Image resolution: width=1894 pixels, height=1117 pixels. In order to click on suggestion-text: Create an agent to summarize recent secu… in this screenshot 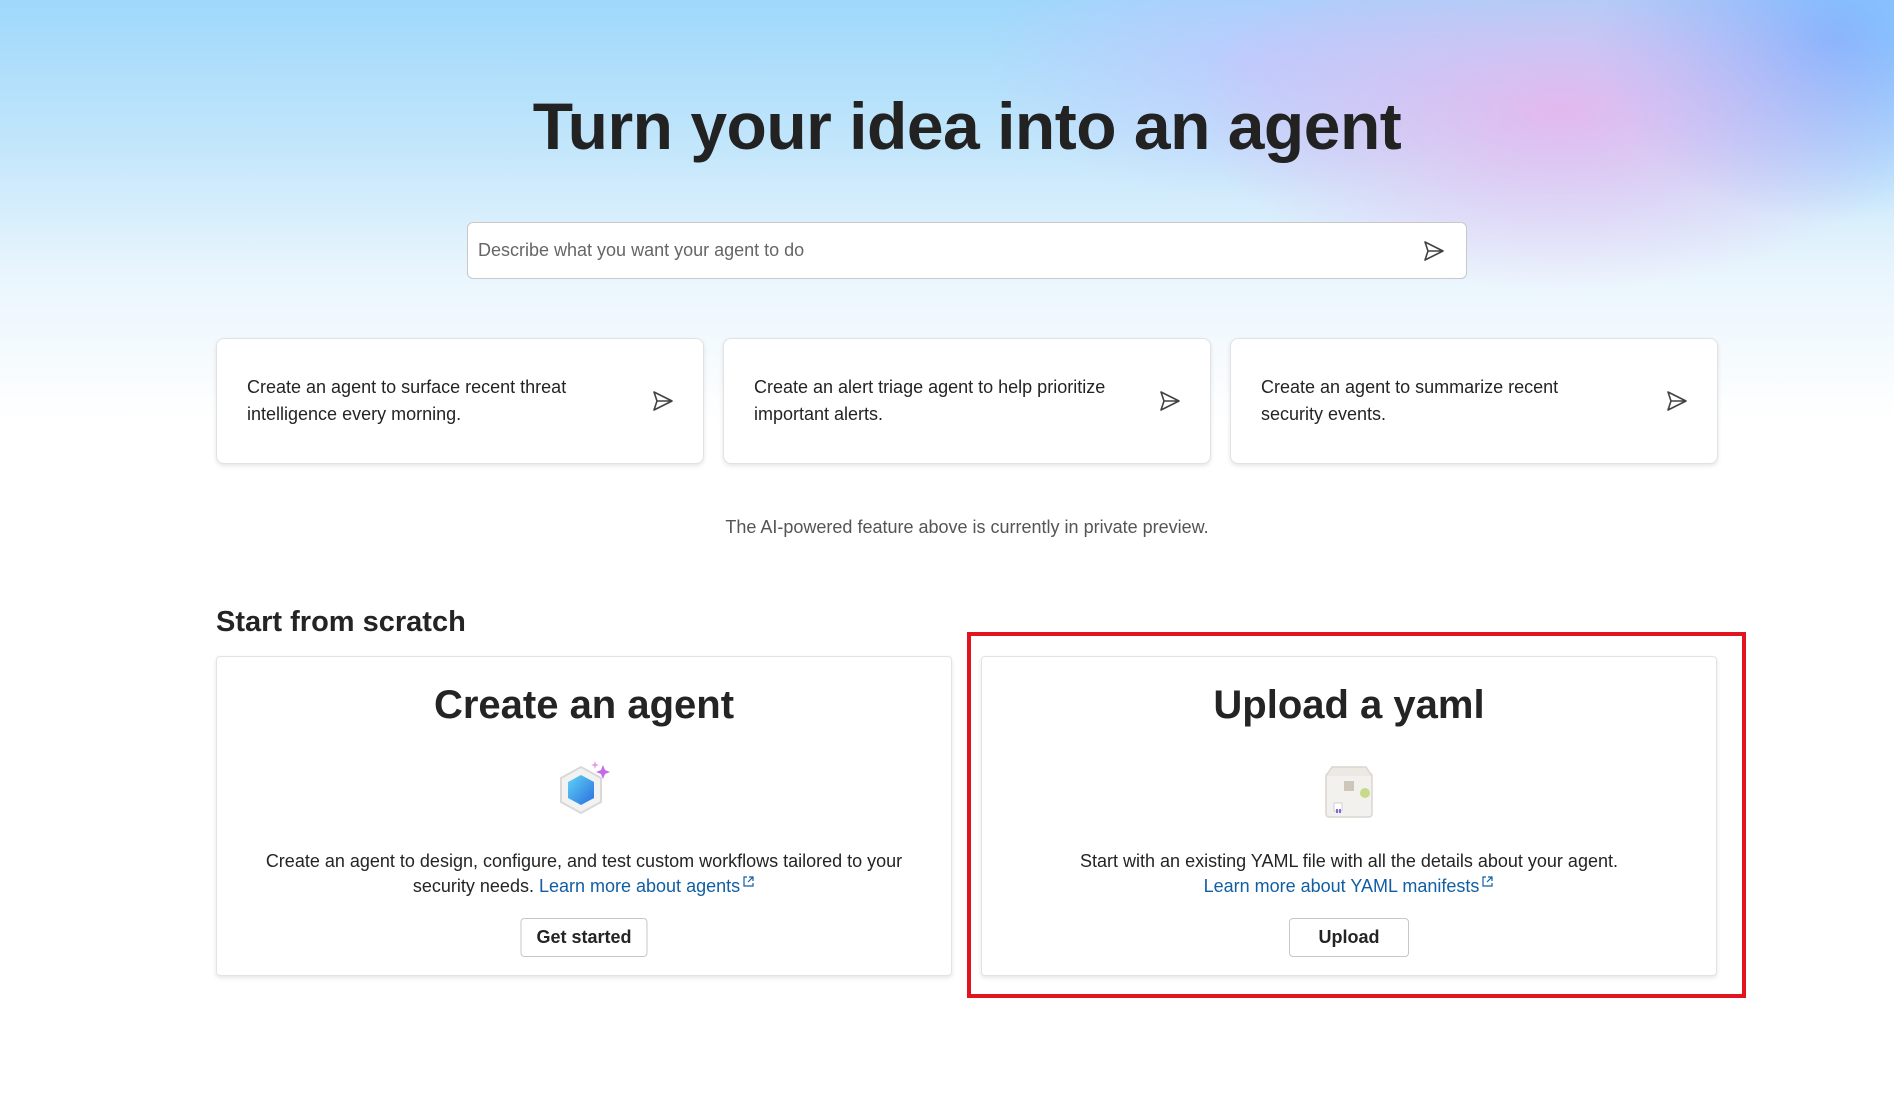, I will do `click(1410, 400)`.